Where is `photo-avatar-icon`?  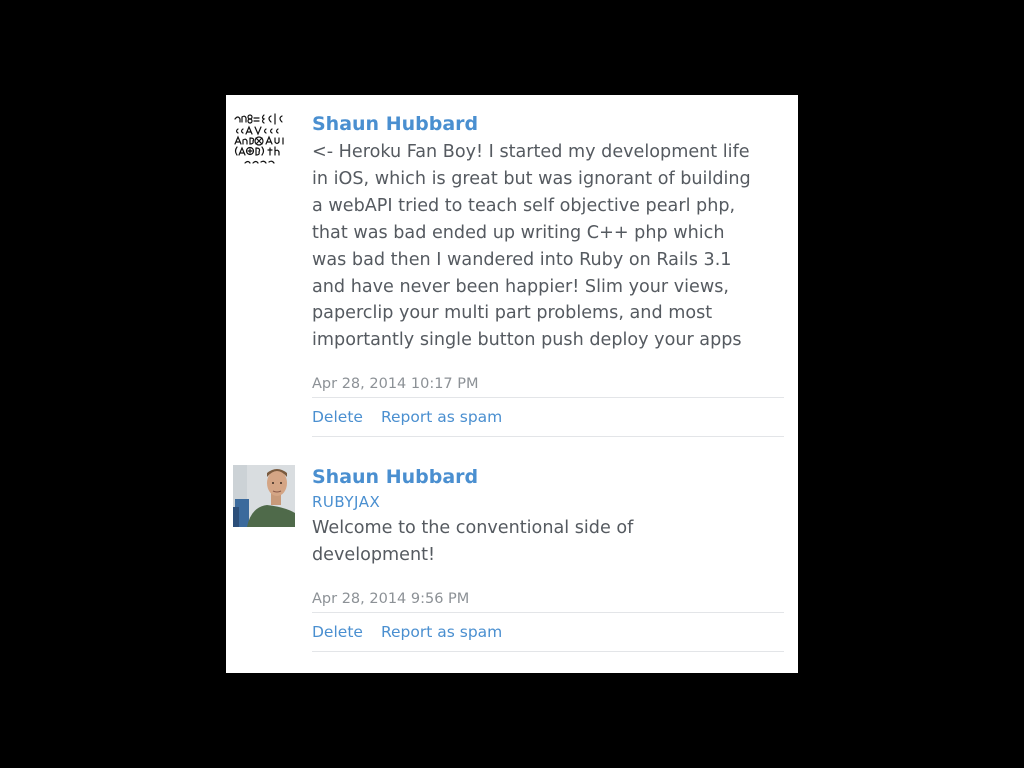
photo-avatar-icon is located at coordinates (264, 496).